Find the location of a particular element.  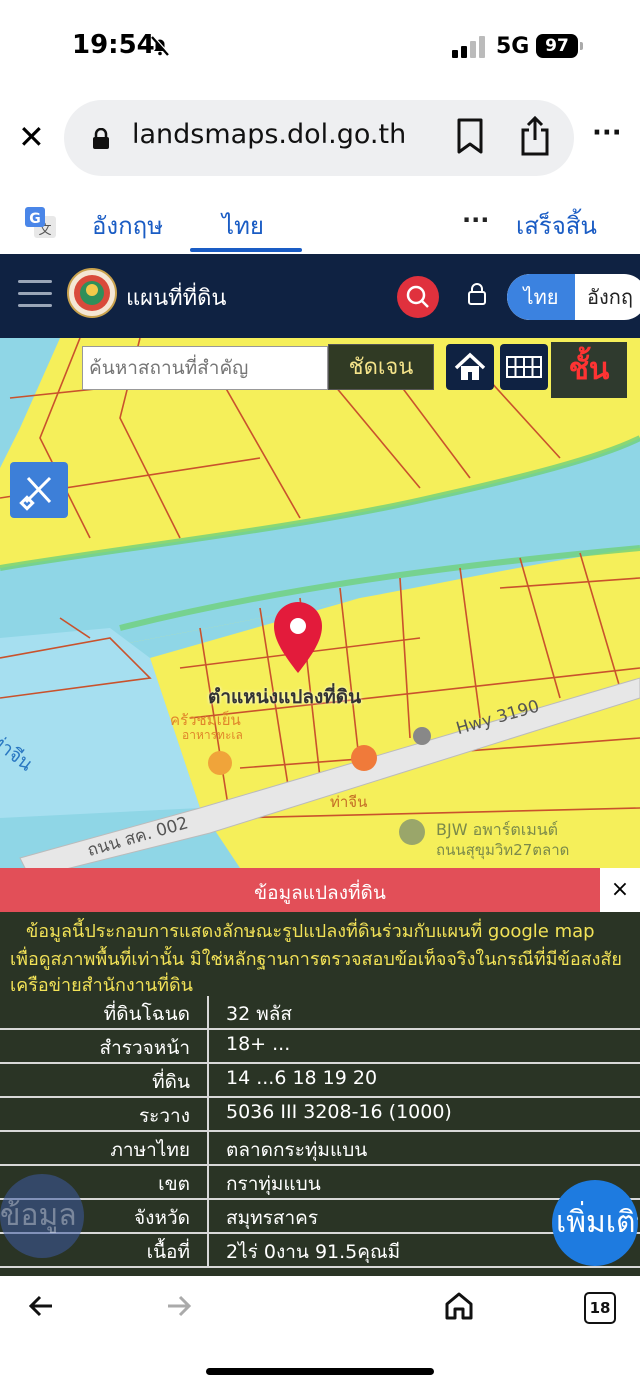

measure-draw-icon is located at coordinates (39, 490).